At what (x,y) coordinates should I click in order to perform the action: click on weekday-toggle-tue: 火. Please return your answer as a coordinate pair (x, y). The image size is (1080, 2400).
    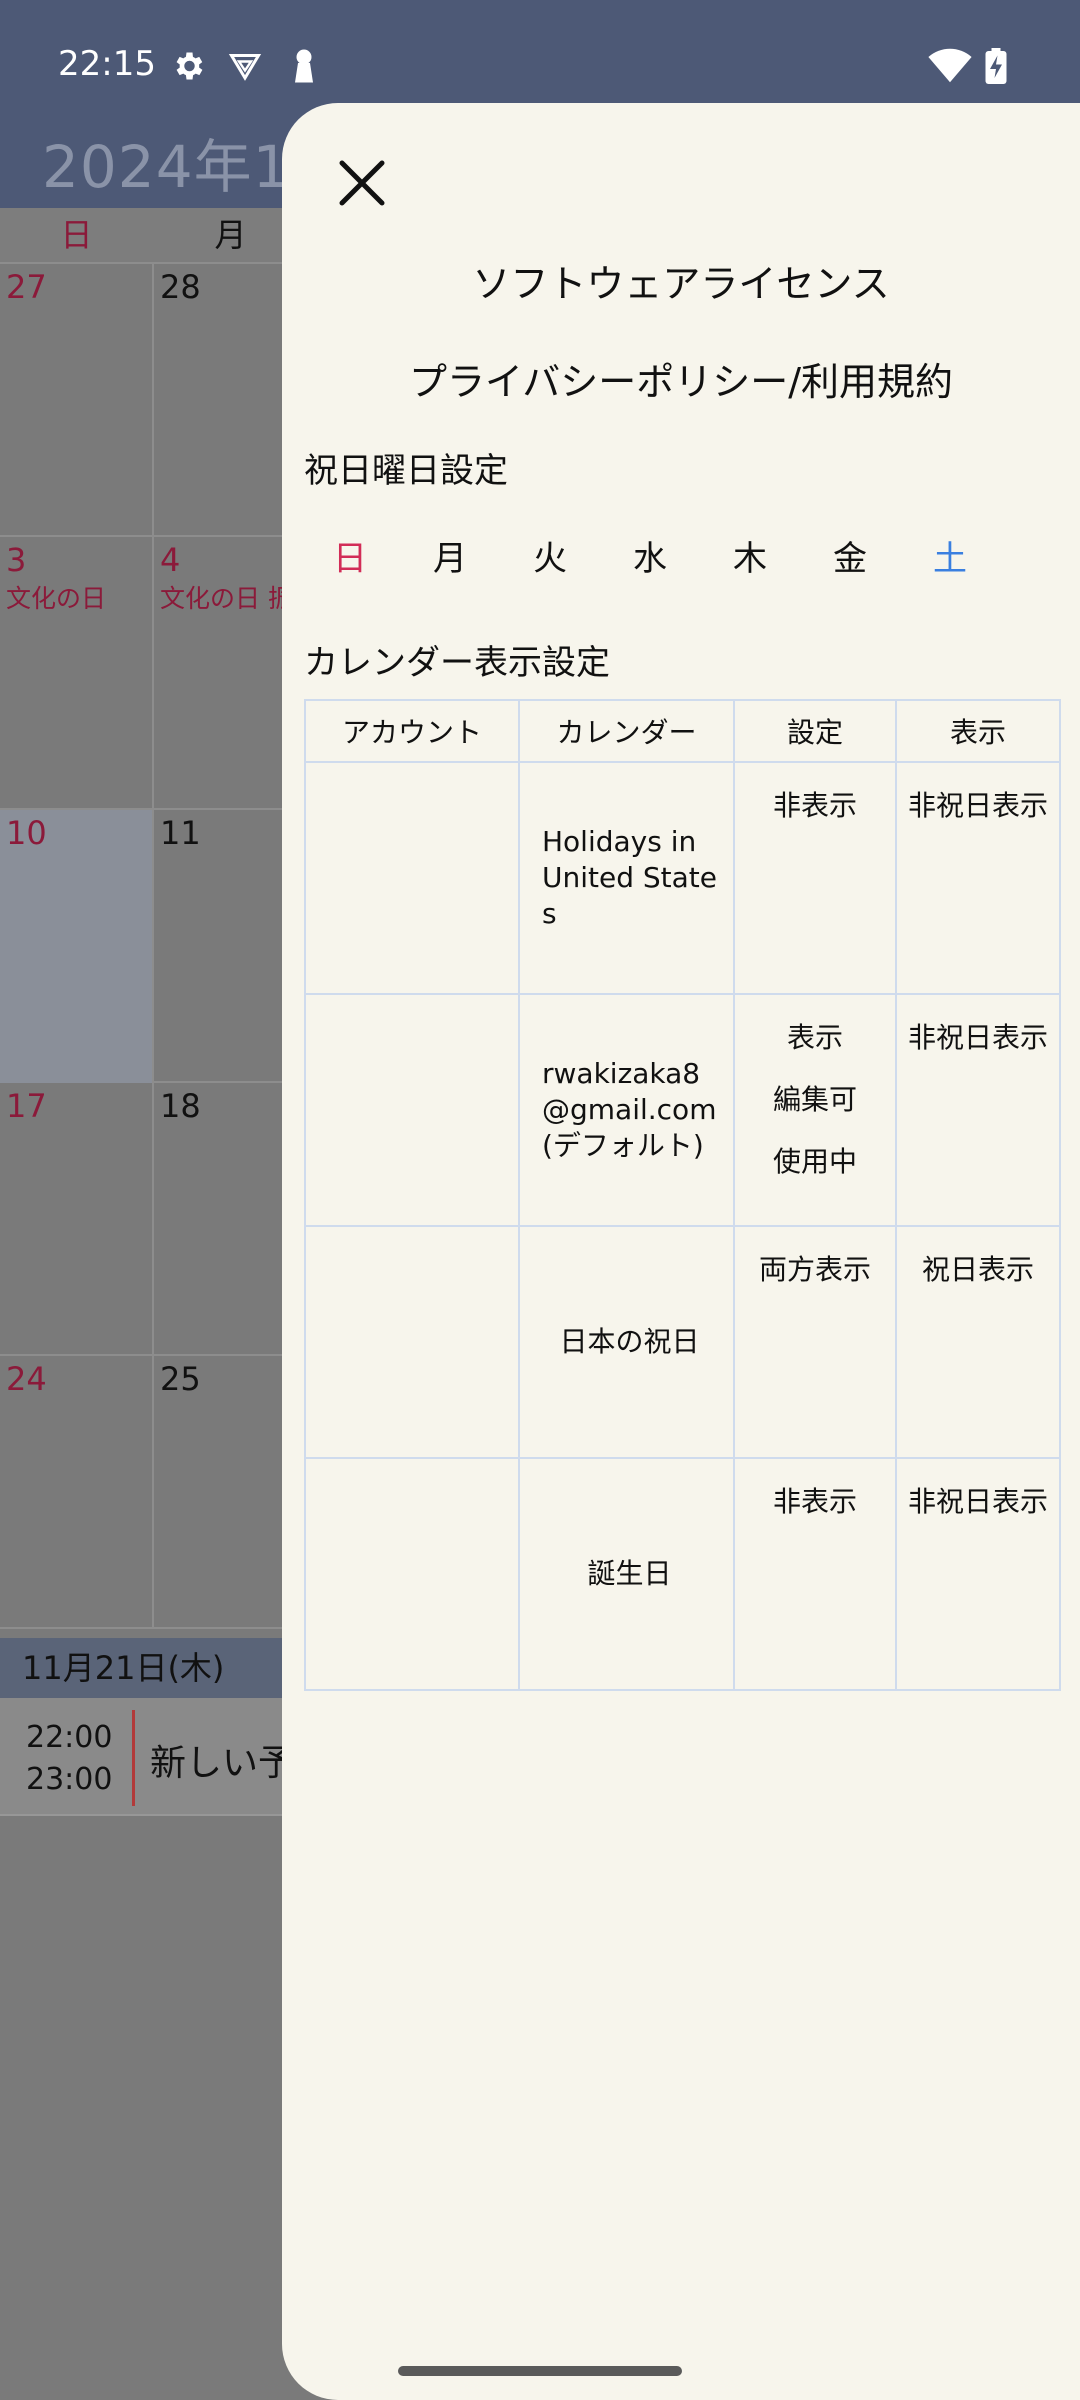
    Looking at the image, I should click on (550, 555).